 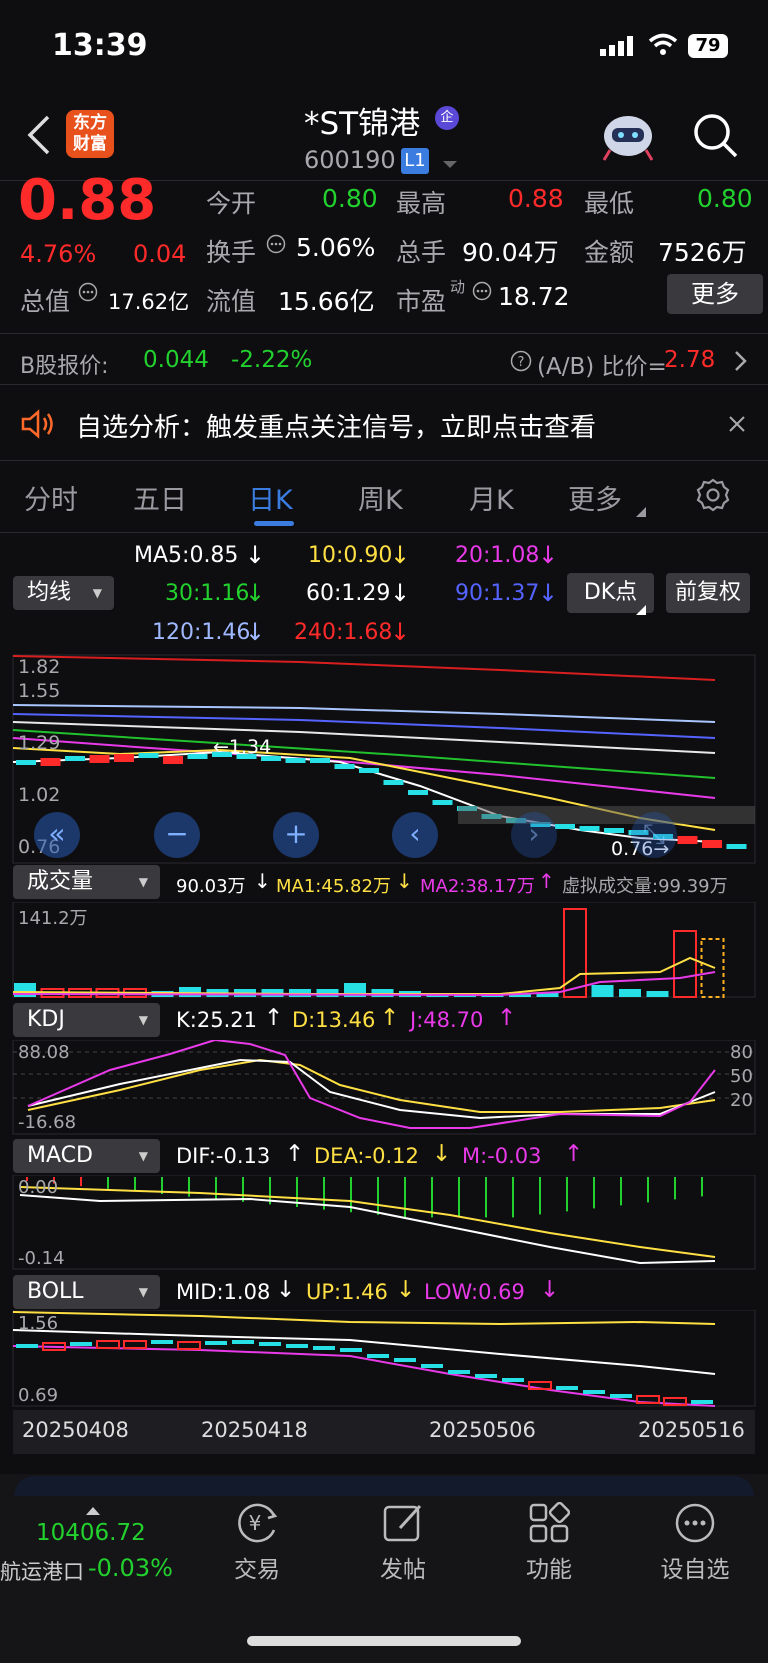 What do you see at coordinates (160, 497) in the screenshot?
I see `tab-five-day: 五日` at bounding box center [160, 497].